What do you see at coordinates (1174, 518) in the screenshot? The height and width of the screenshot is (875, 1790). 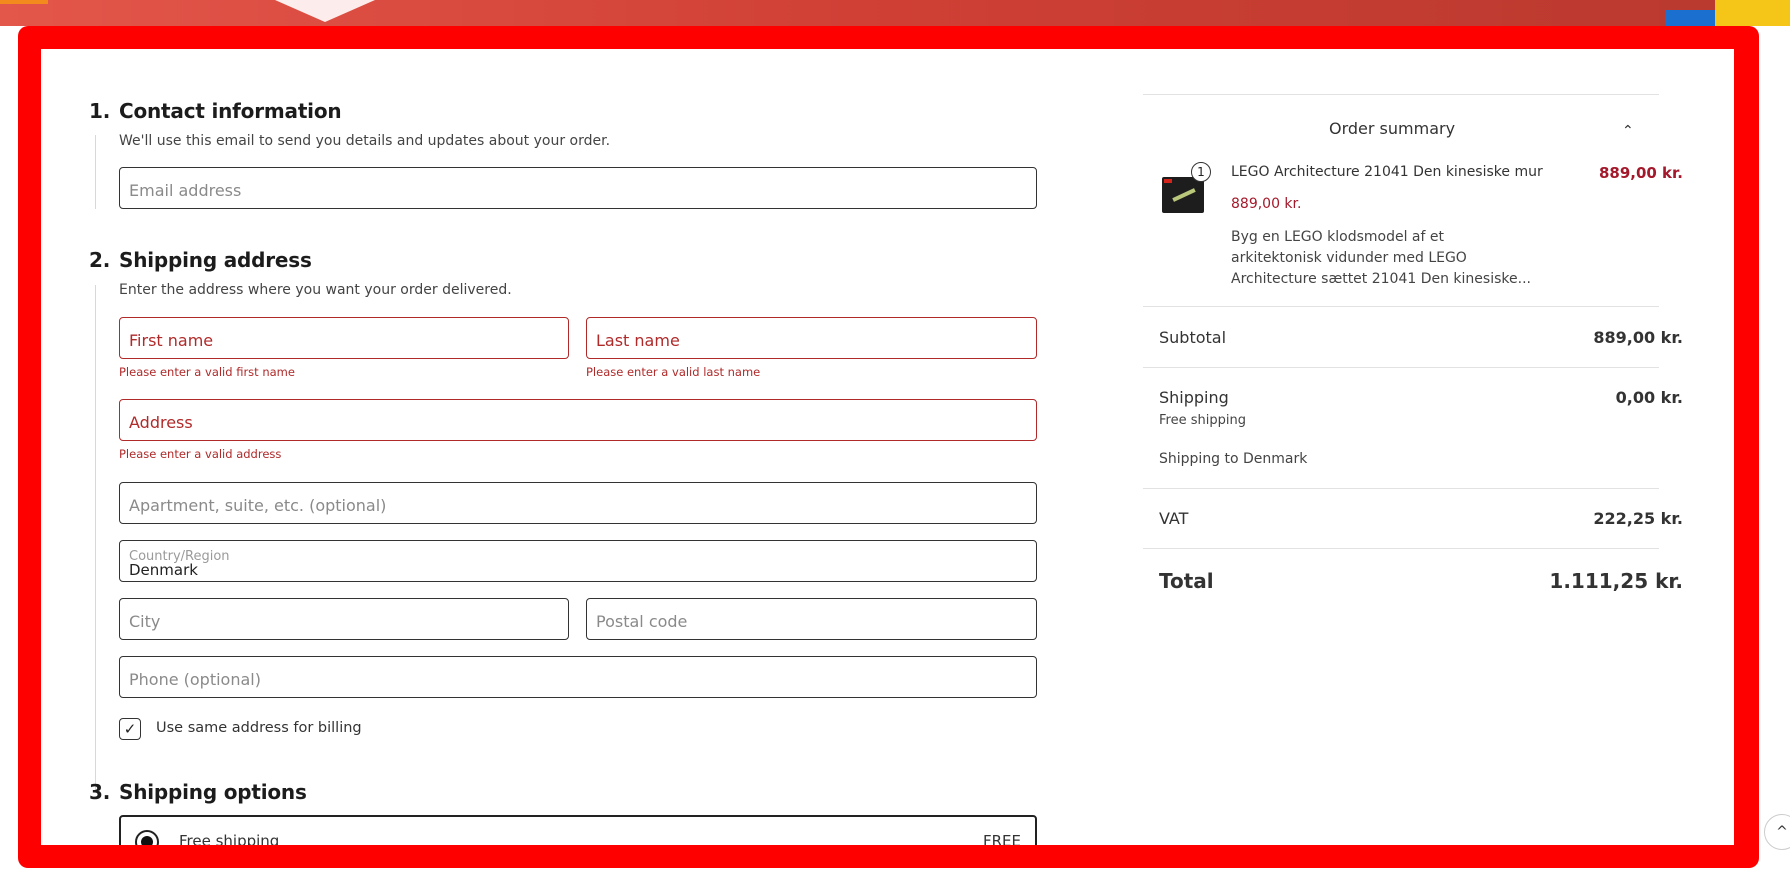 I see `vat-label: VAT` at bounding box center [1174, 518].